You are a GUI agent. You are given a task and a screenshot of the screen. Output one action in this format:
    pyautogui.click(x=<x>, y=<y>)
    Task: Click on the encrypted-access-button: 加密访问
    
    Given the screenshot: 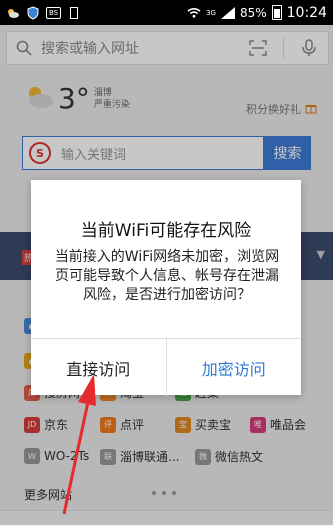 What is the action you would take?
    pyautogui.click(x=234, y=367)
    